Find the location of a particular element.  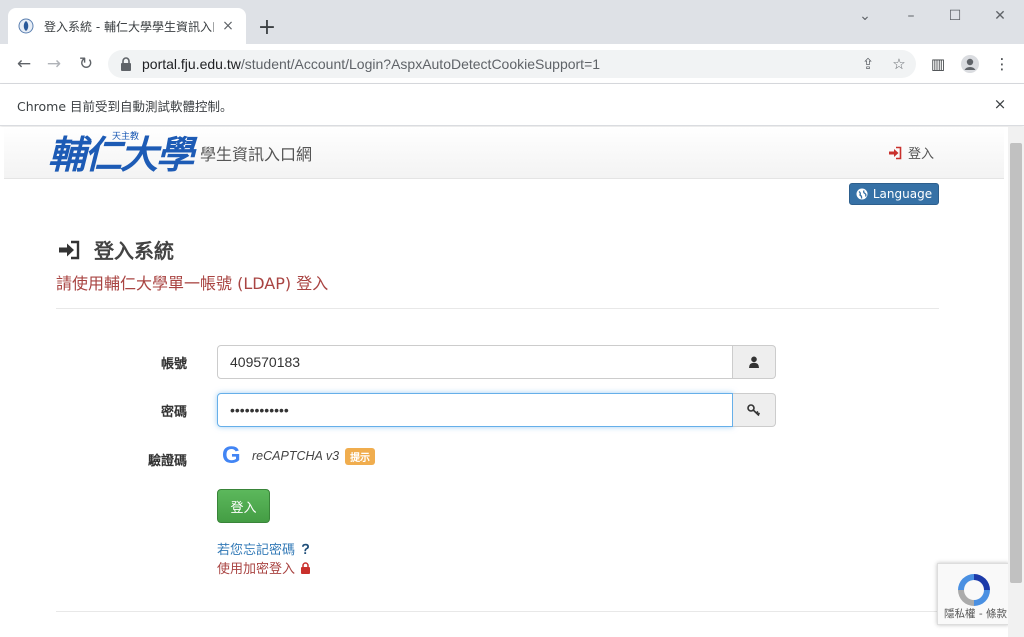

password-label: 密碼 is located at coordinates (173, 412).